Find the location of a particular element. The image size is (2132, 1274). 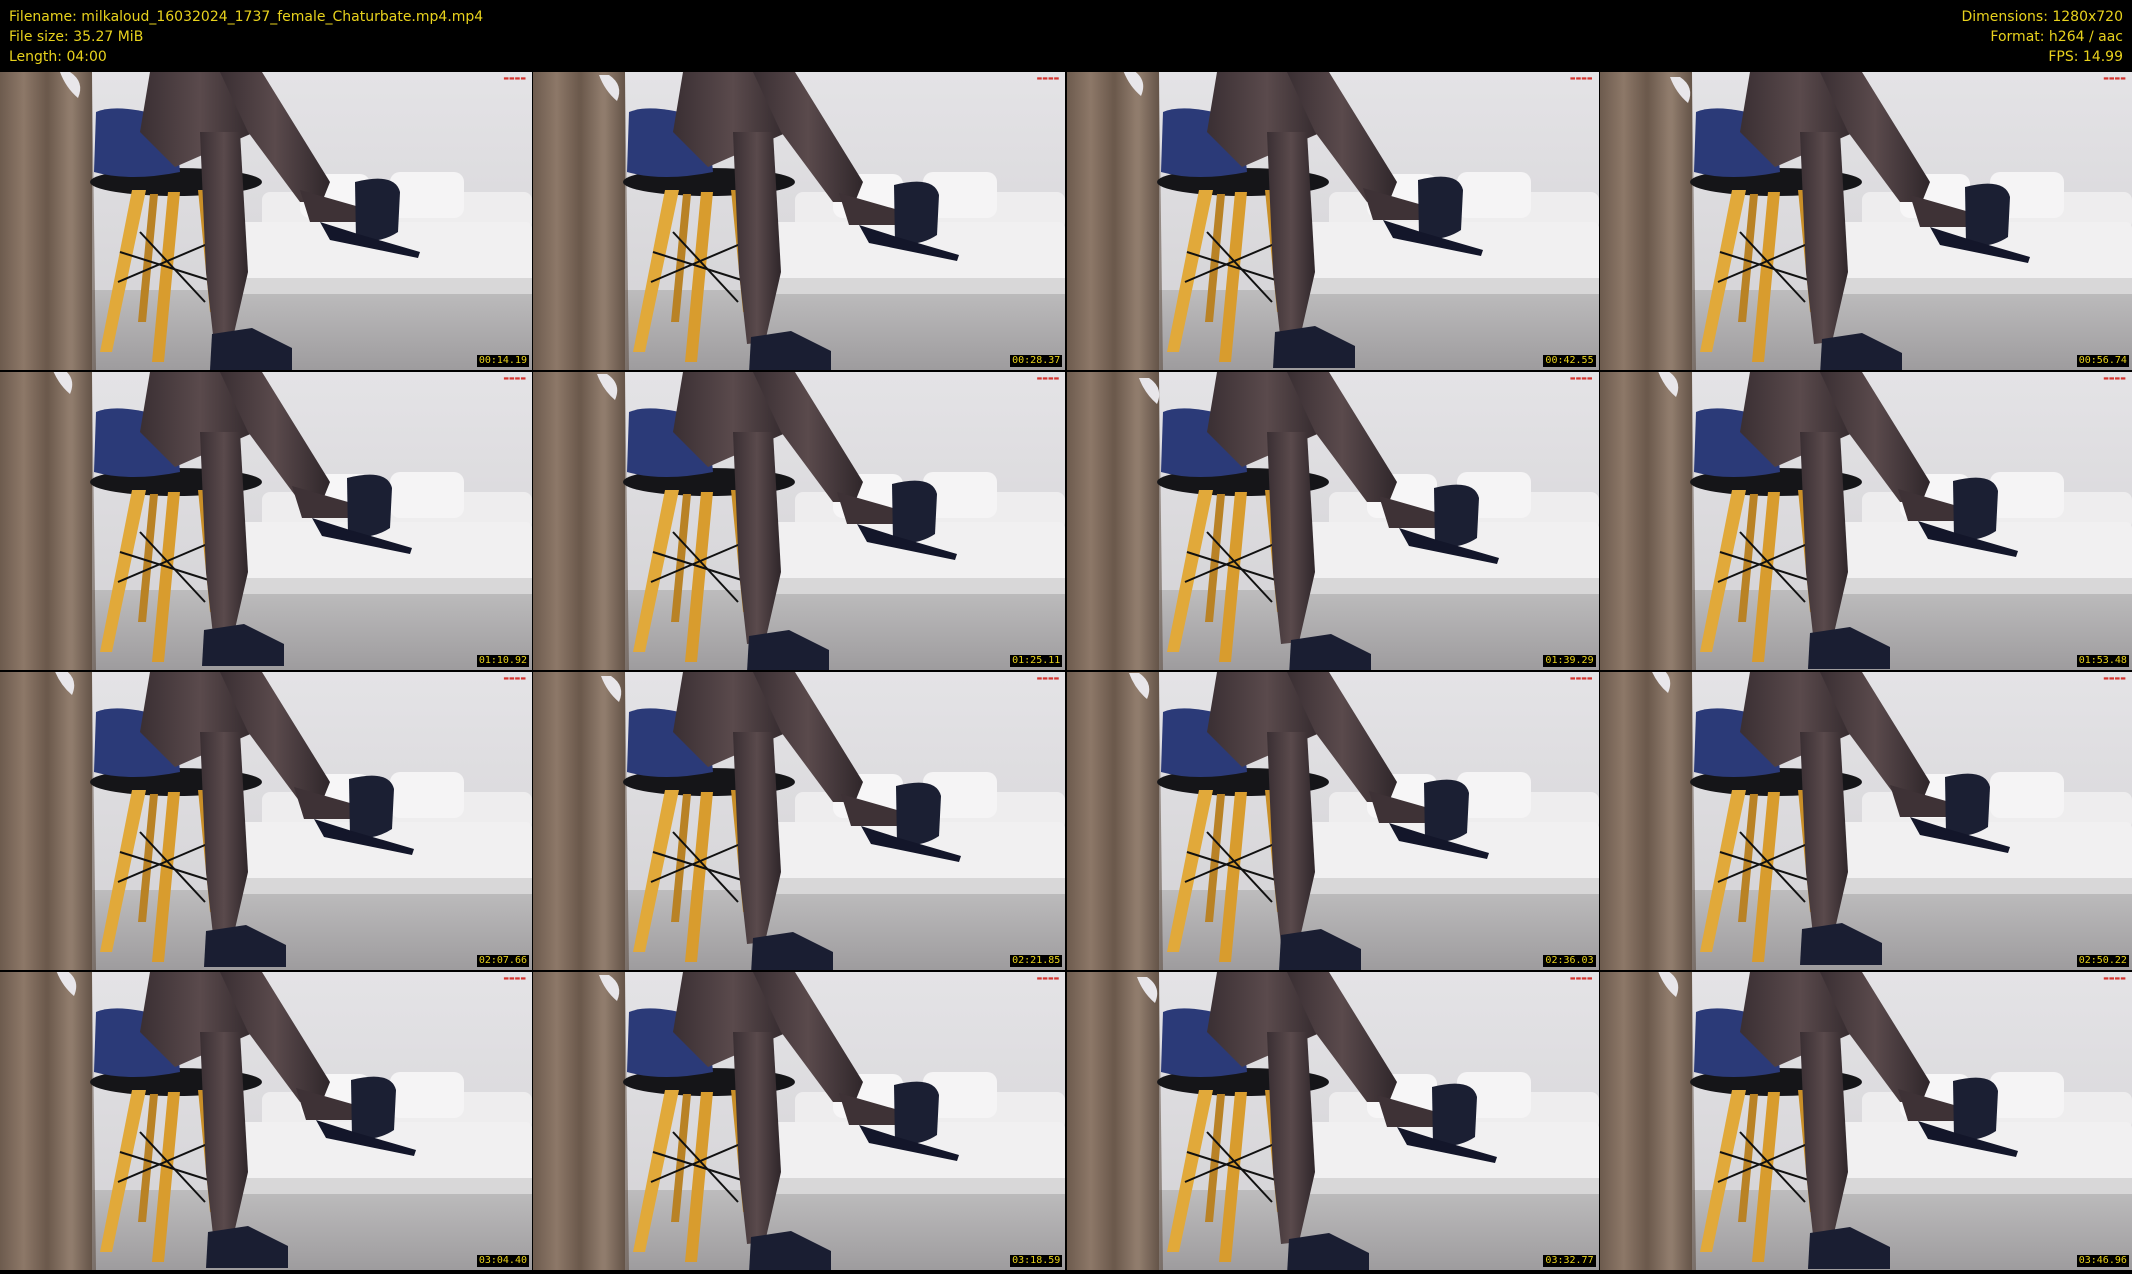

frame-timestamp: 01:53.48 is located at coordinates (2102, 661).